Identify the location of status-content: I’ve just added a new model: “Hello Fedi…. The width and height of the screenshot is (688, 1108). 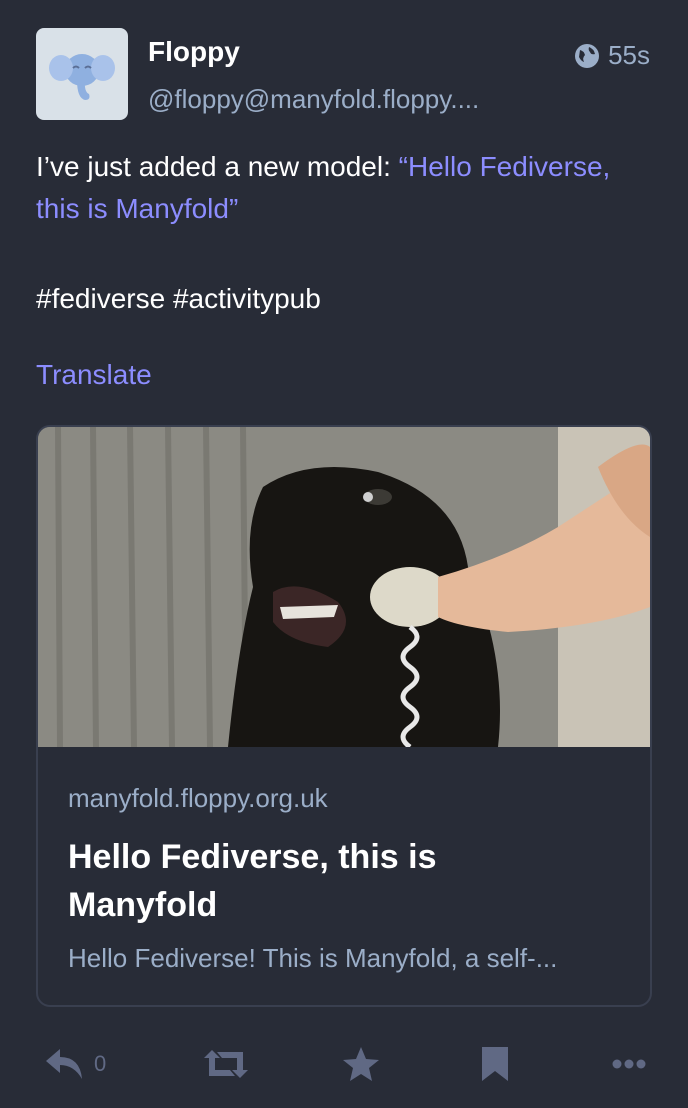
(336, 188).